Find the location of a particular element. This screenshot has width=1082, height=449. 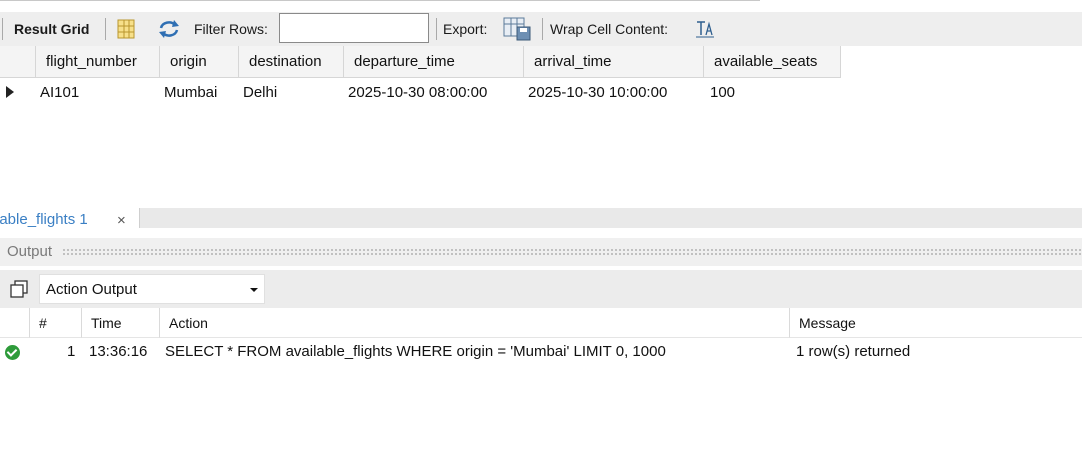

output-panel-header: Output is located at coordinates (541, 252).